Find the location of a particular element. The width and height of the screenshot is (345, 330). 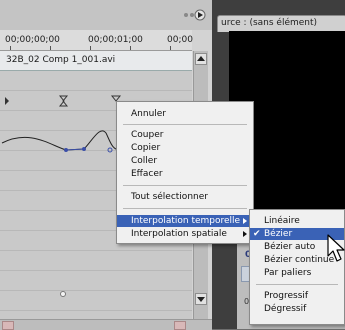

arrow-cursor-icon is located at coordinates (336, 248).